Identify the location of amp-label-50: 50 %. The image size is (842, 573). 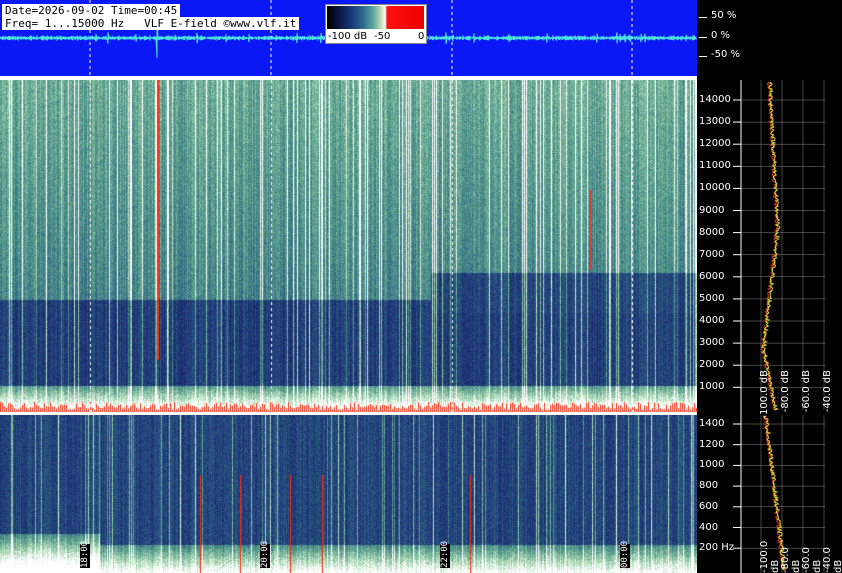
(724, 15).